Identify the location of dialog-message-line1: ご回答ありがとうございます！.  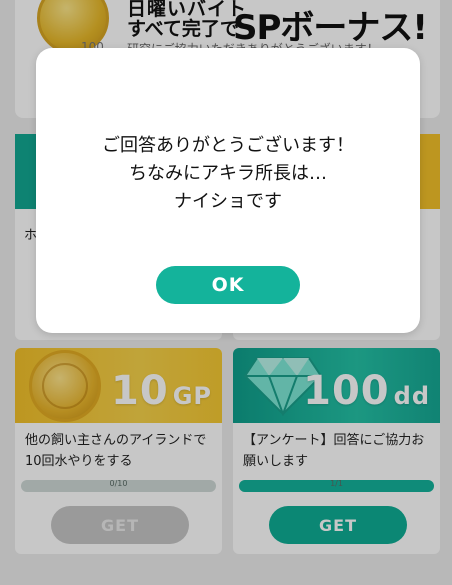
(228, 145).